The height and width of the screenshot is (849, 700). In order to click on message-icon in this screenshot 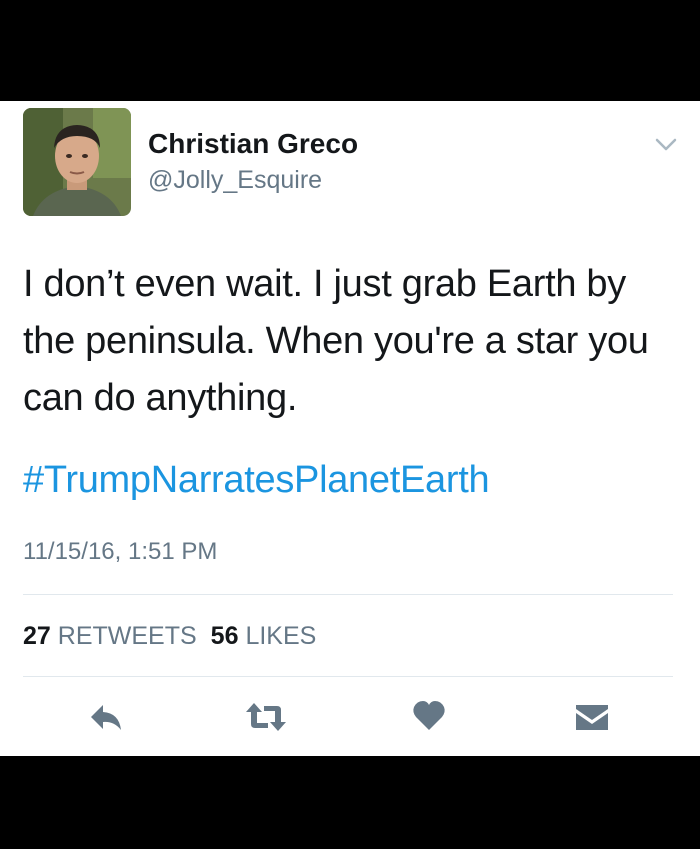, I will do `click(592, 719)`.